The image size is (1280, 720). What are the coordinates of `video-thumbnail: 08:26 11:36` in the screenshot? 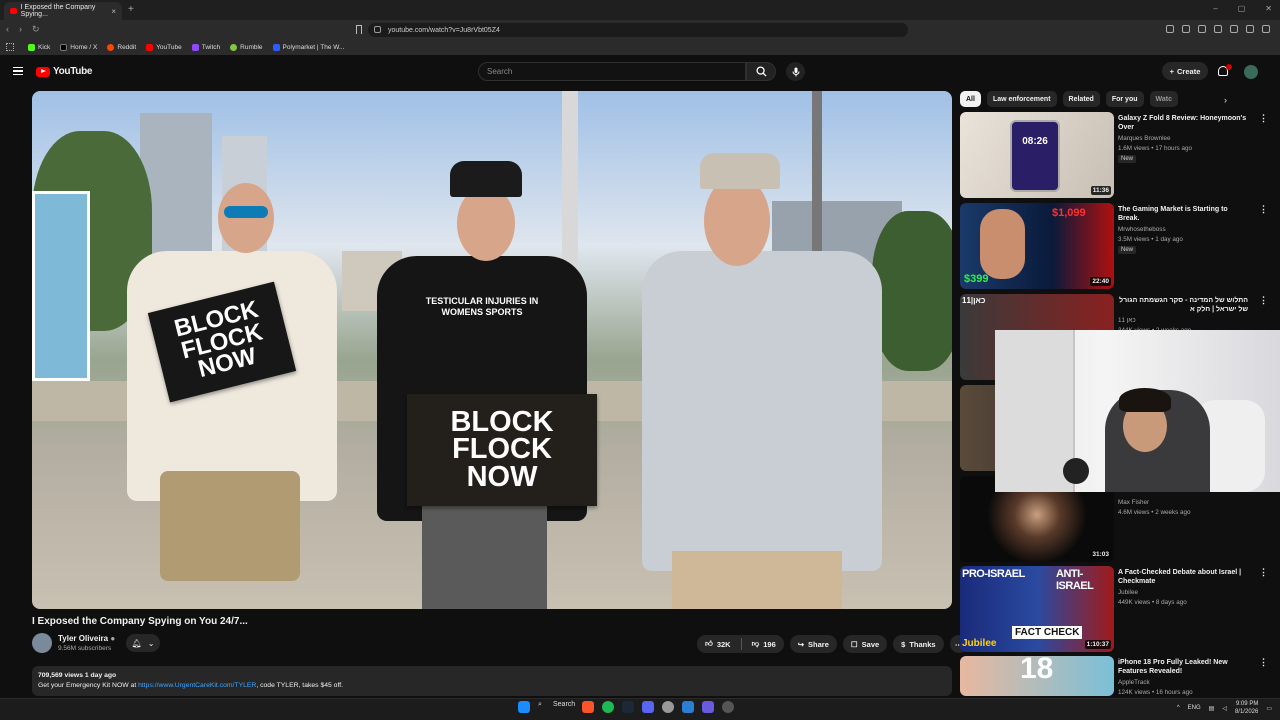 It's located at (1037, 155).